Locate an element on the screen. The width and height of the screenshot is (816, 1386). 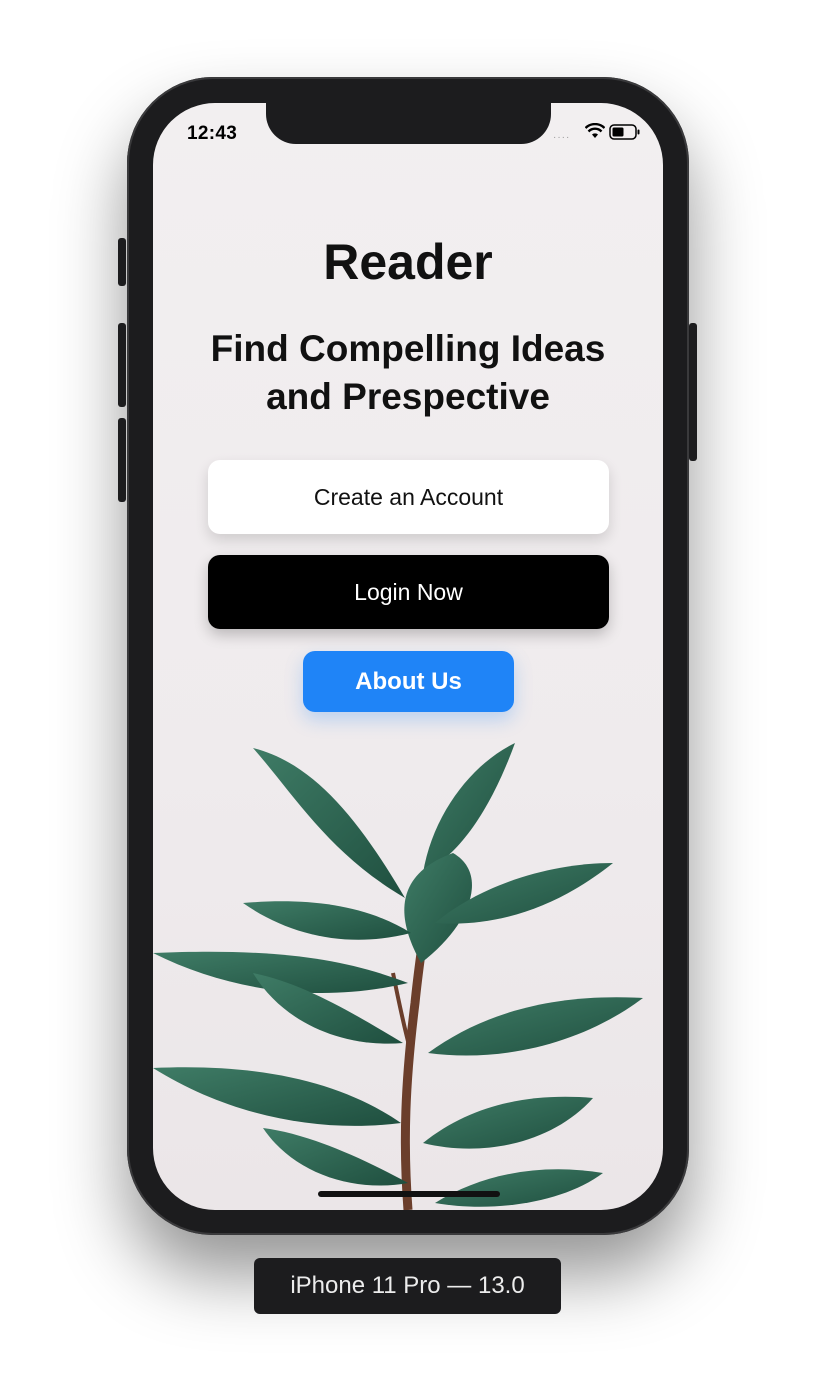
home-indicator is located at coordinates (409, 1194).